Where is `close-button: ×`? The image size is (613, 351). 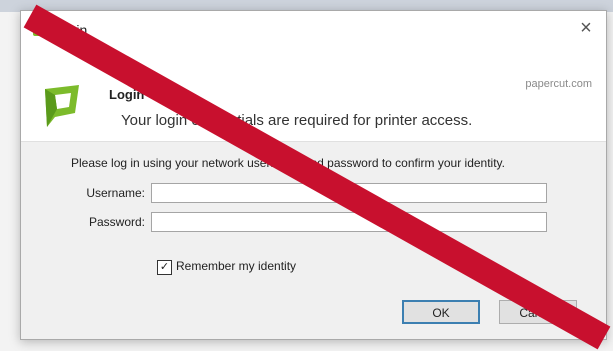
close-button: × is located at coordinates (586, 28).